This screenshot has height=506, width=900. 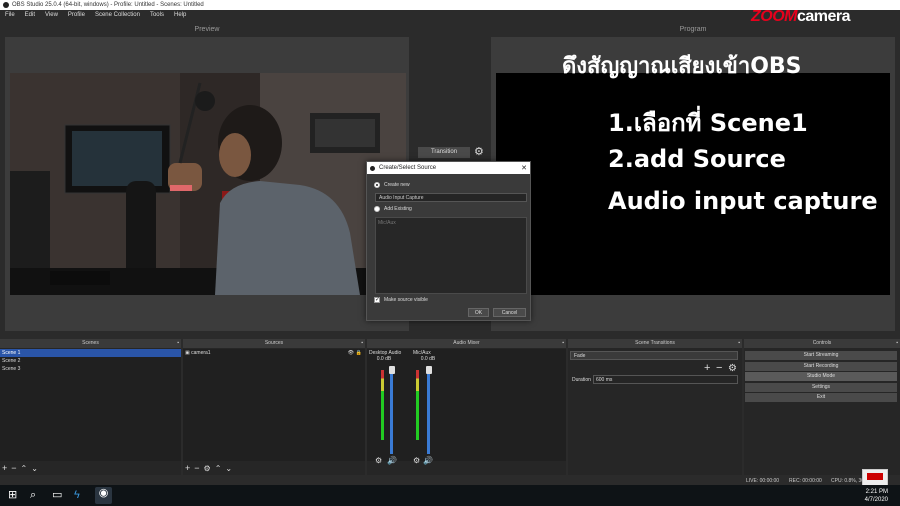 I want to click on menu-view: View, so click(x=51, y=15).